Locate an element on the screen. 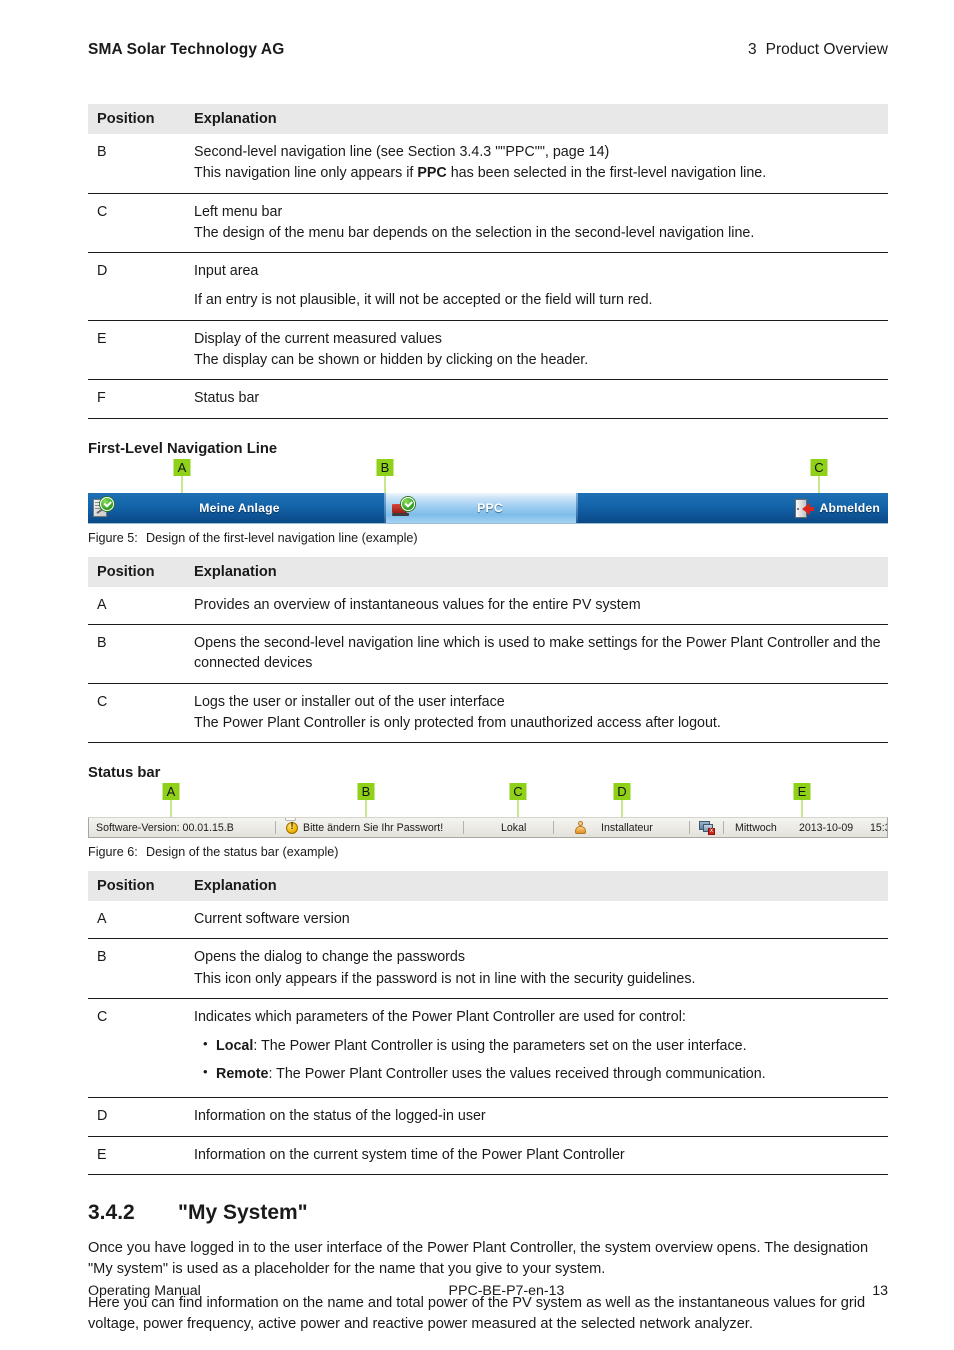 This screenshot has width=954, height=1350. bullet-term: Local is located at coordinates (235, 1046).